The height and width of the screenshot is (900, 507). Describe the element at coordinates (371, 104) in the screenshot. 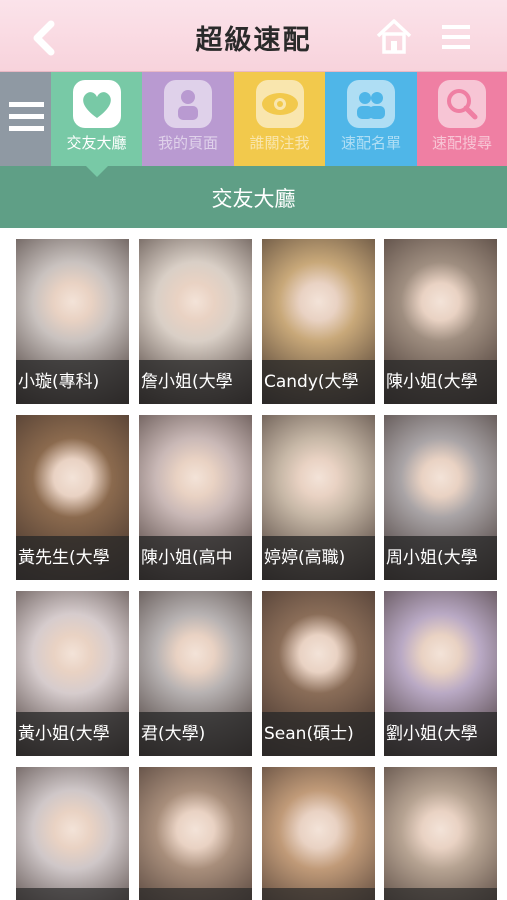

I see `couple-icon` at that location.